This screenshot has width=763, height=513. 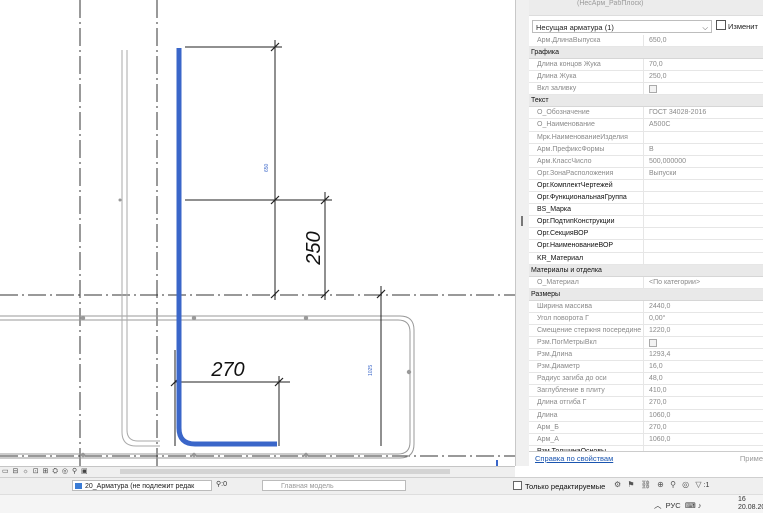 I want to click on horizontal-scrollbar, so click(x=285, y=471).